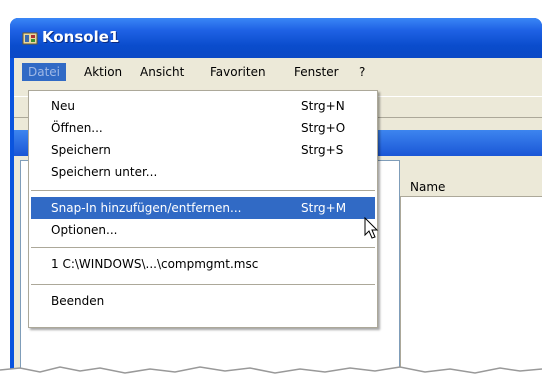  Describe the element at coordinates (81, 150) in the screenshot. I see `menu-item-label: Speichern` at that location.